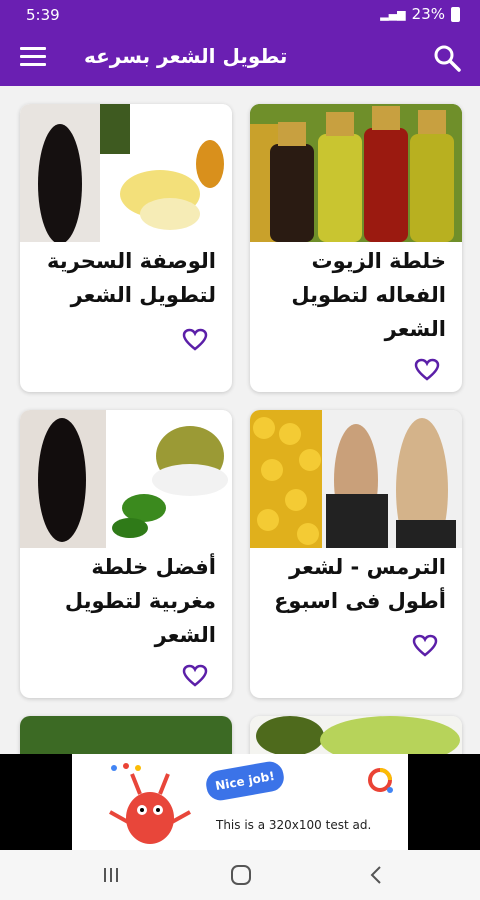 This screenshot has height=900, width=480. I want to click on card-title: الترمس - لشعر أطول فى اسبوع, so click(360, 584).